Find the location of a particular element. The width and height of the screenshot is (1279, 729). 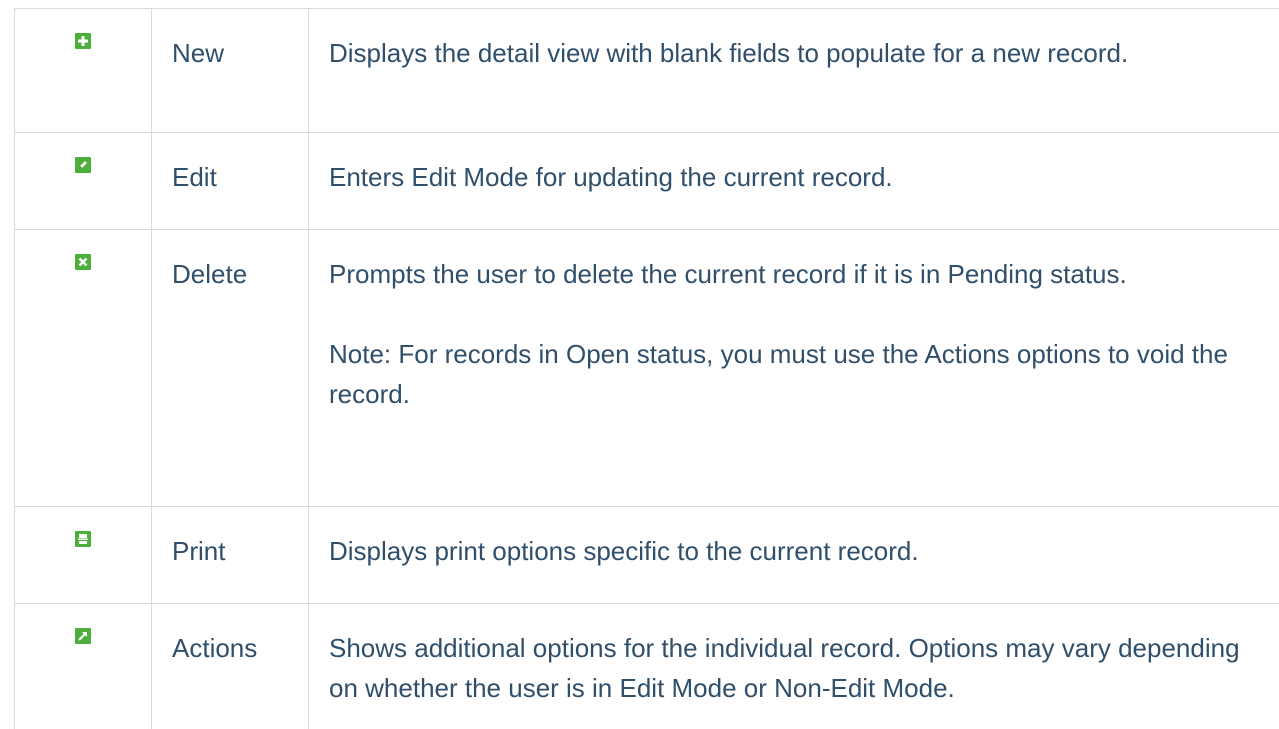

x-icon is located at coordinates (83, 262).